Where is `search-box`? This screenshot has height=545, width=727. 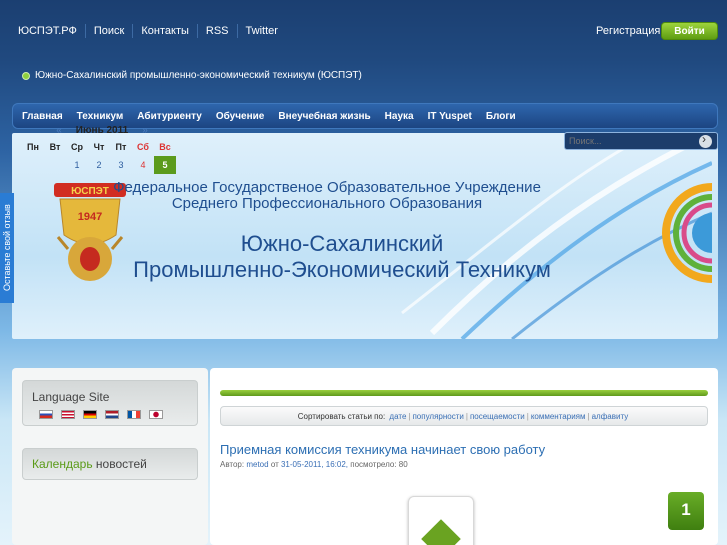
search-box is located at coordinates (641, 141).